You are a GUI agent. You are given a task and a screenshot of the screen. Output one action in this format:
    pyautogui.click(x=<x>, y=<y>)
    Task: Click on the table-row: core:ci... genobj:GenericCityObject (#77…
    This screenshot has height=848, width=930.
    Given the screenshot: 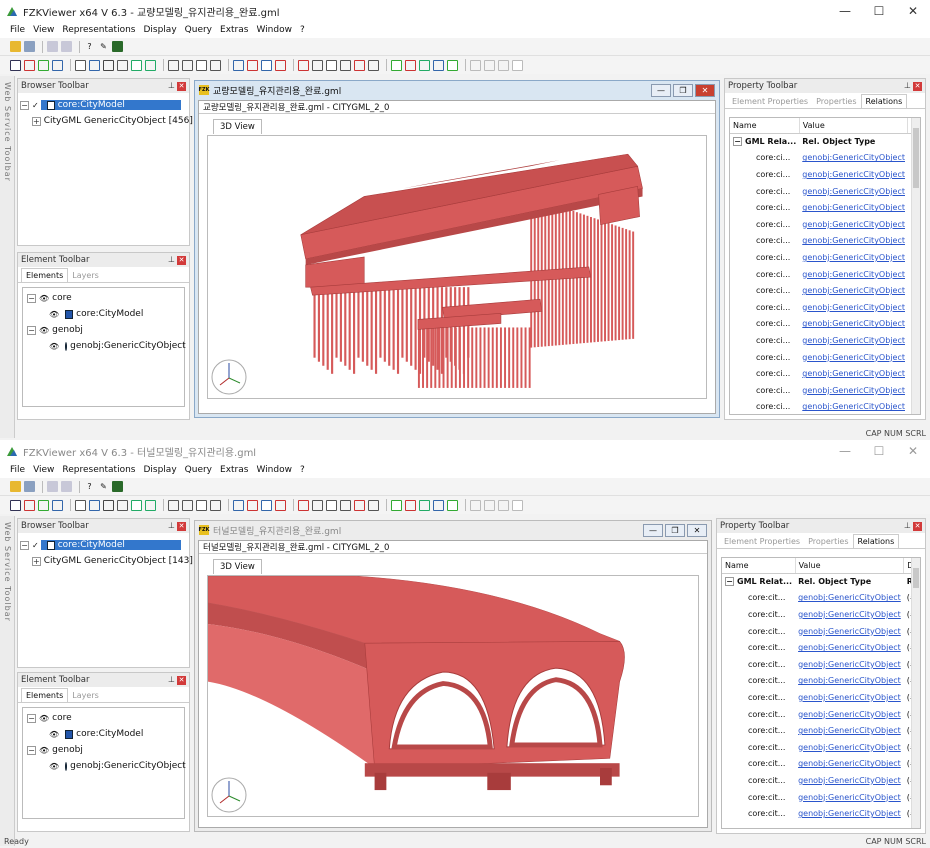 What is the action you would take?
    pyautogui.click(x=825, y=191)
    